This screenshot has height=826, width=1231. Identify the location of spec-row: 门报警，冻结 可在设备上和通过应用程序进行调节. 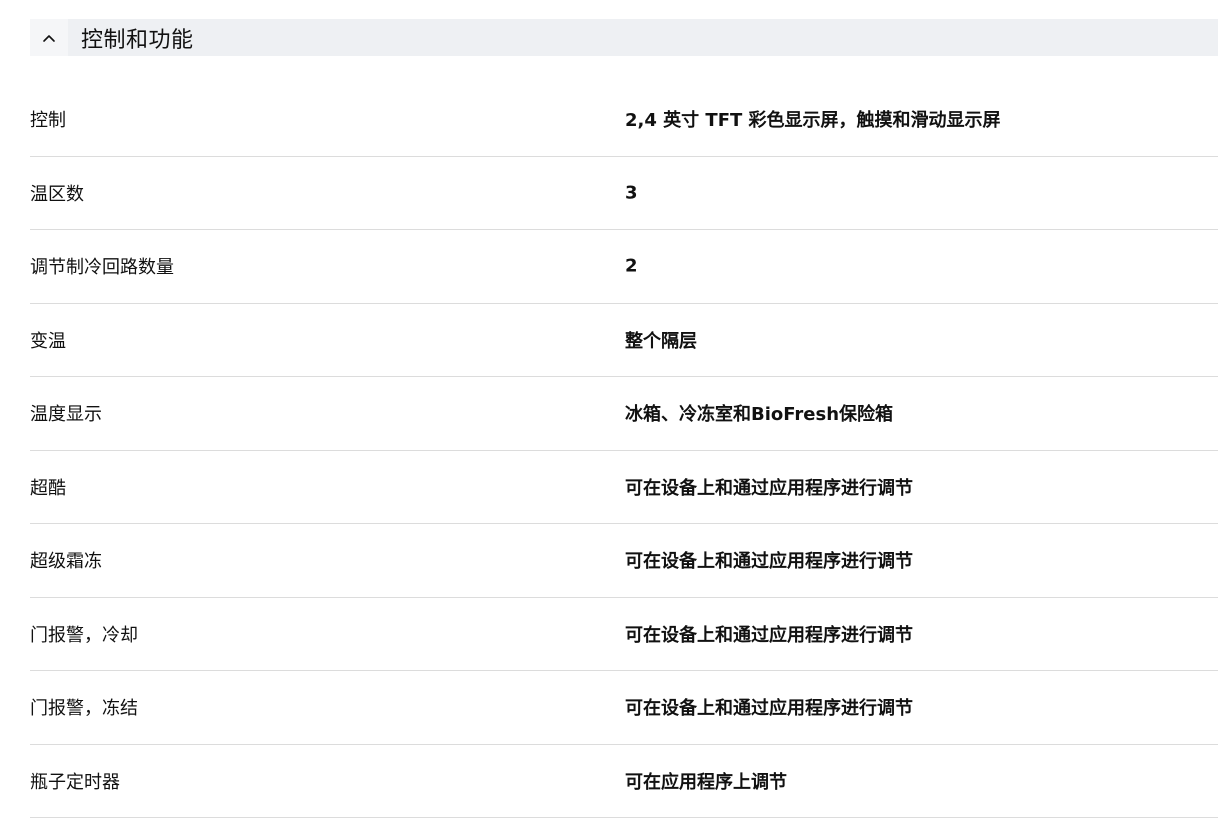
(624, 708).